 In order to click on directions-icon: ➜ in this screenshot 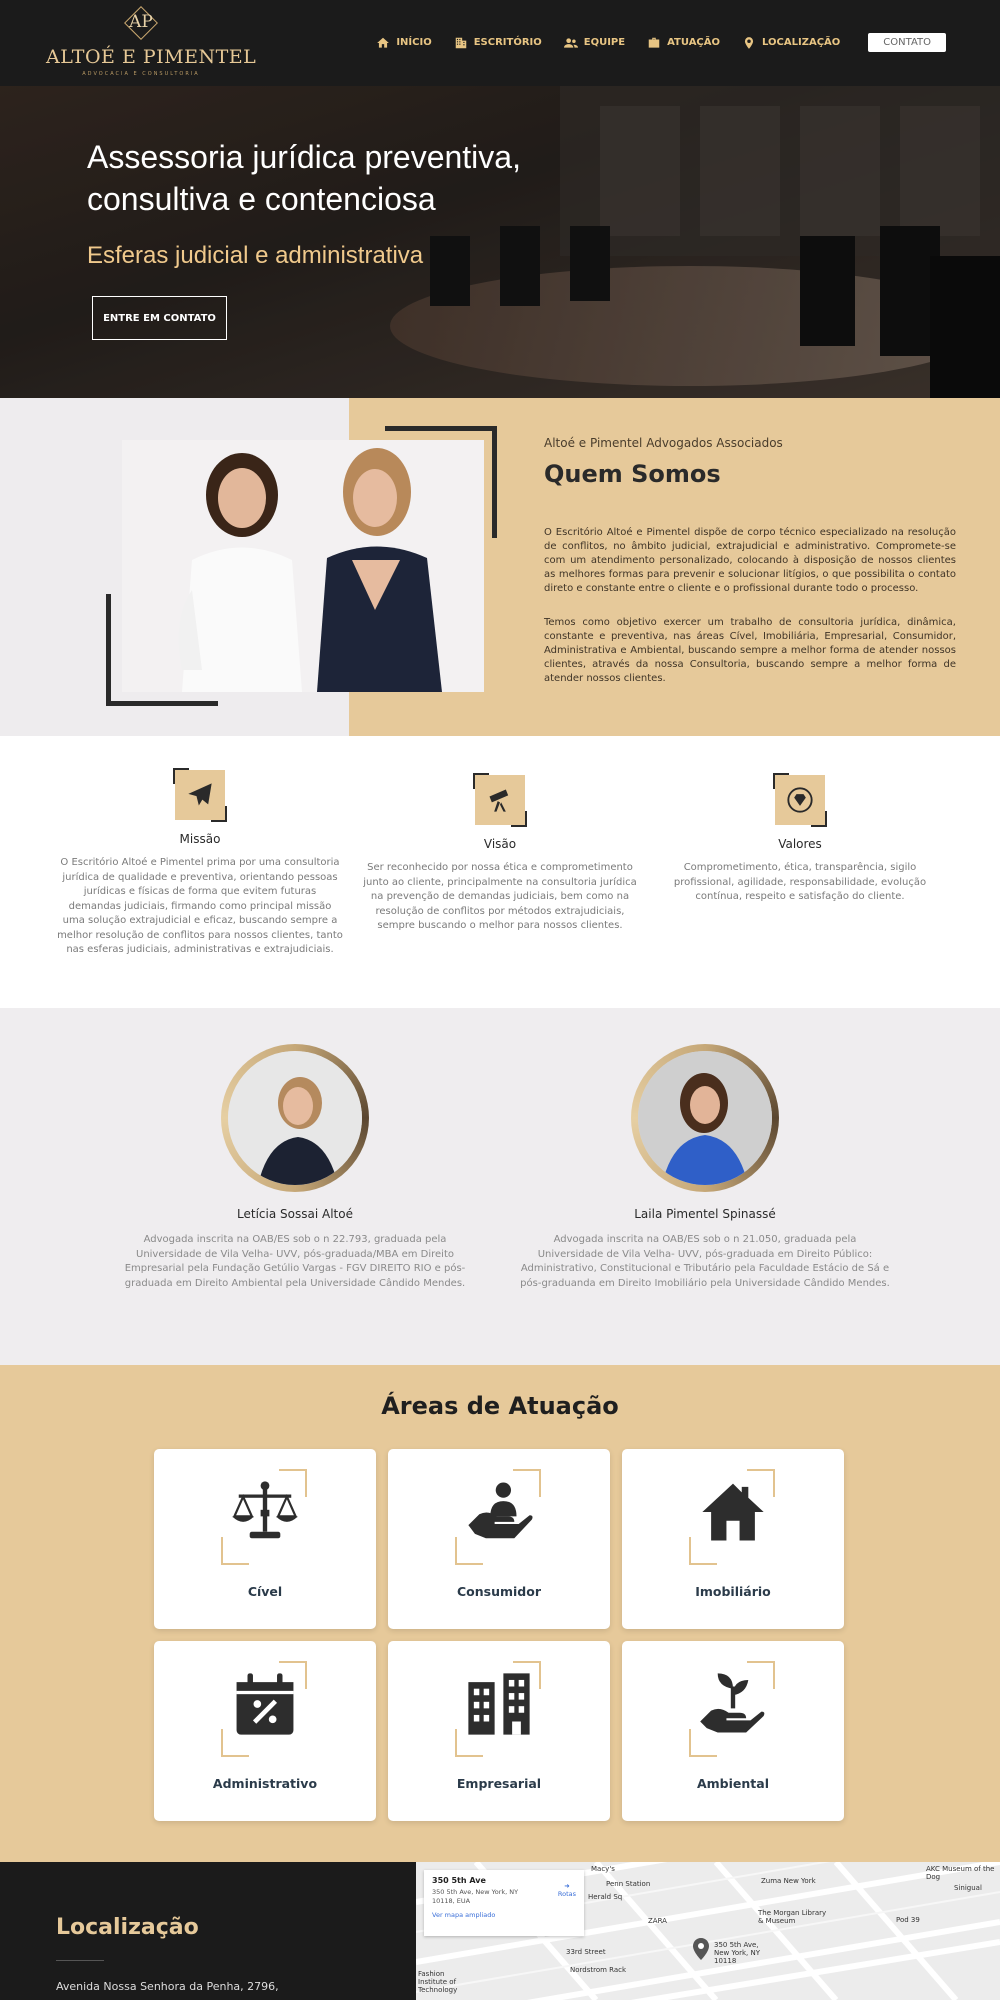, I will do `click(567, 1886)`.